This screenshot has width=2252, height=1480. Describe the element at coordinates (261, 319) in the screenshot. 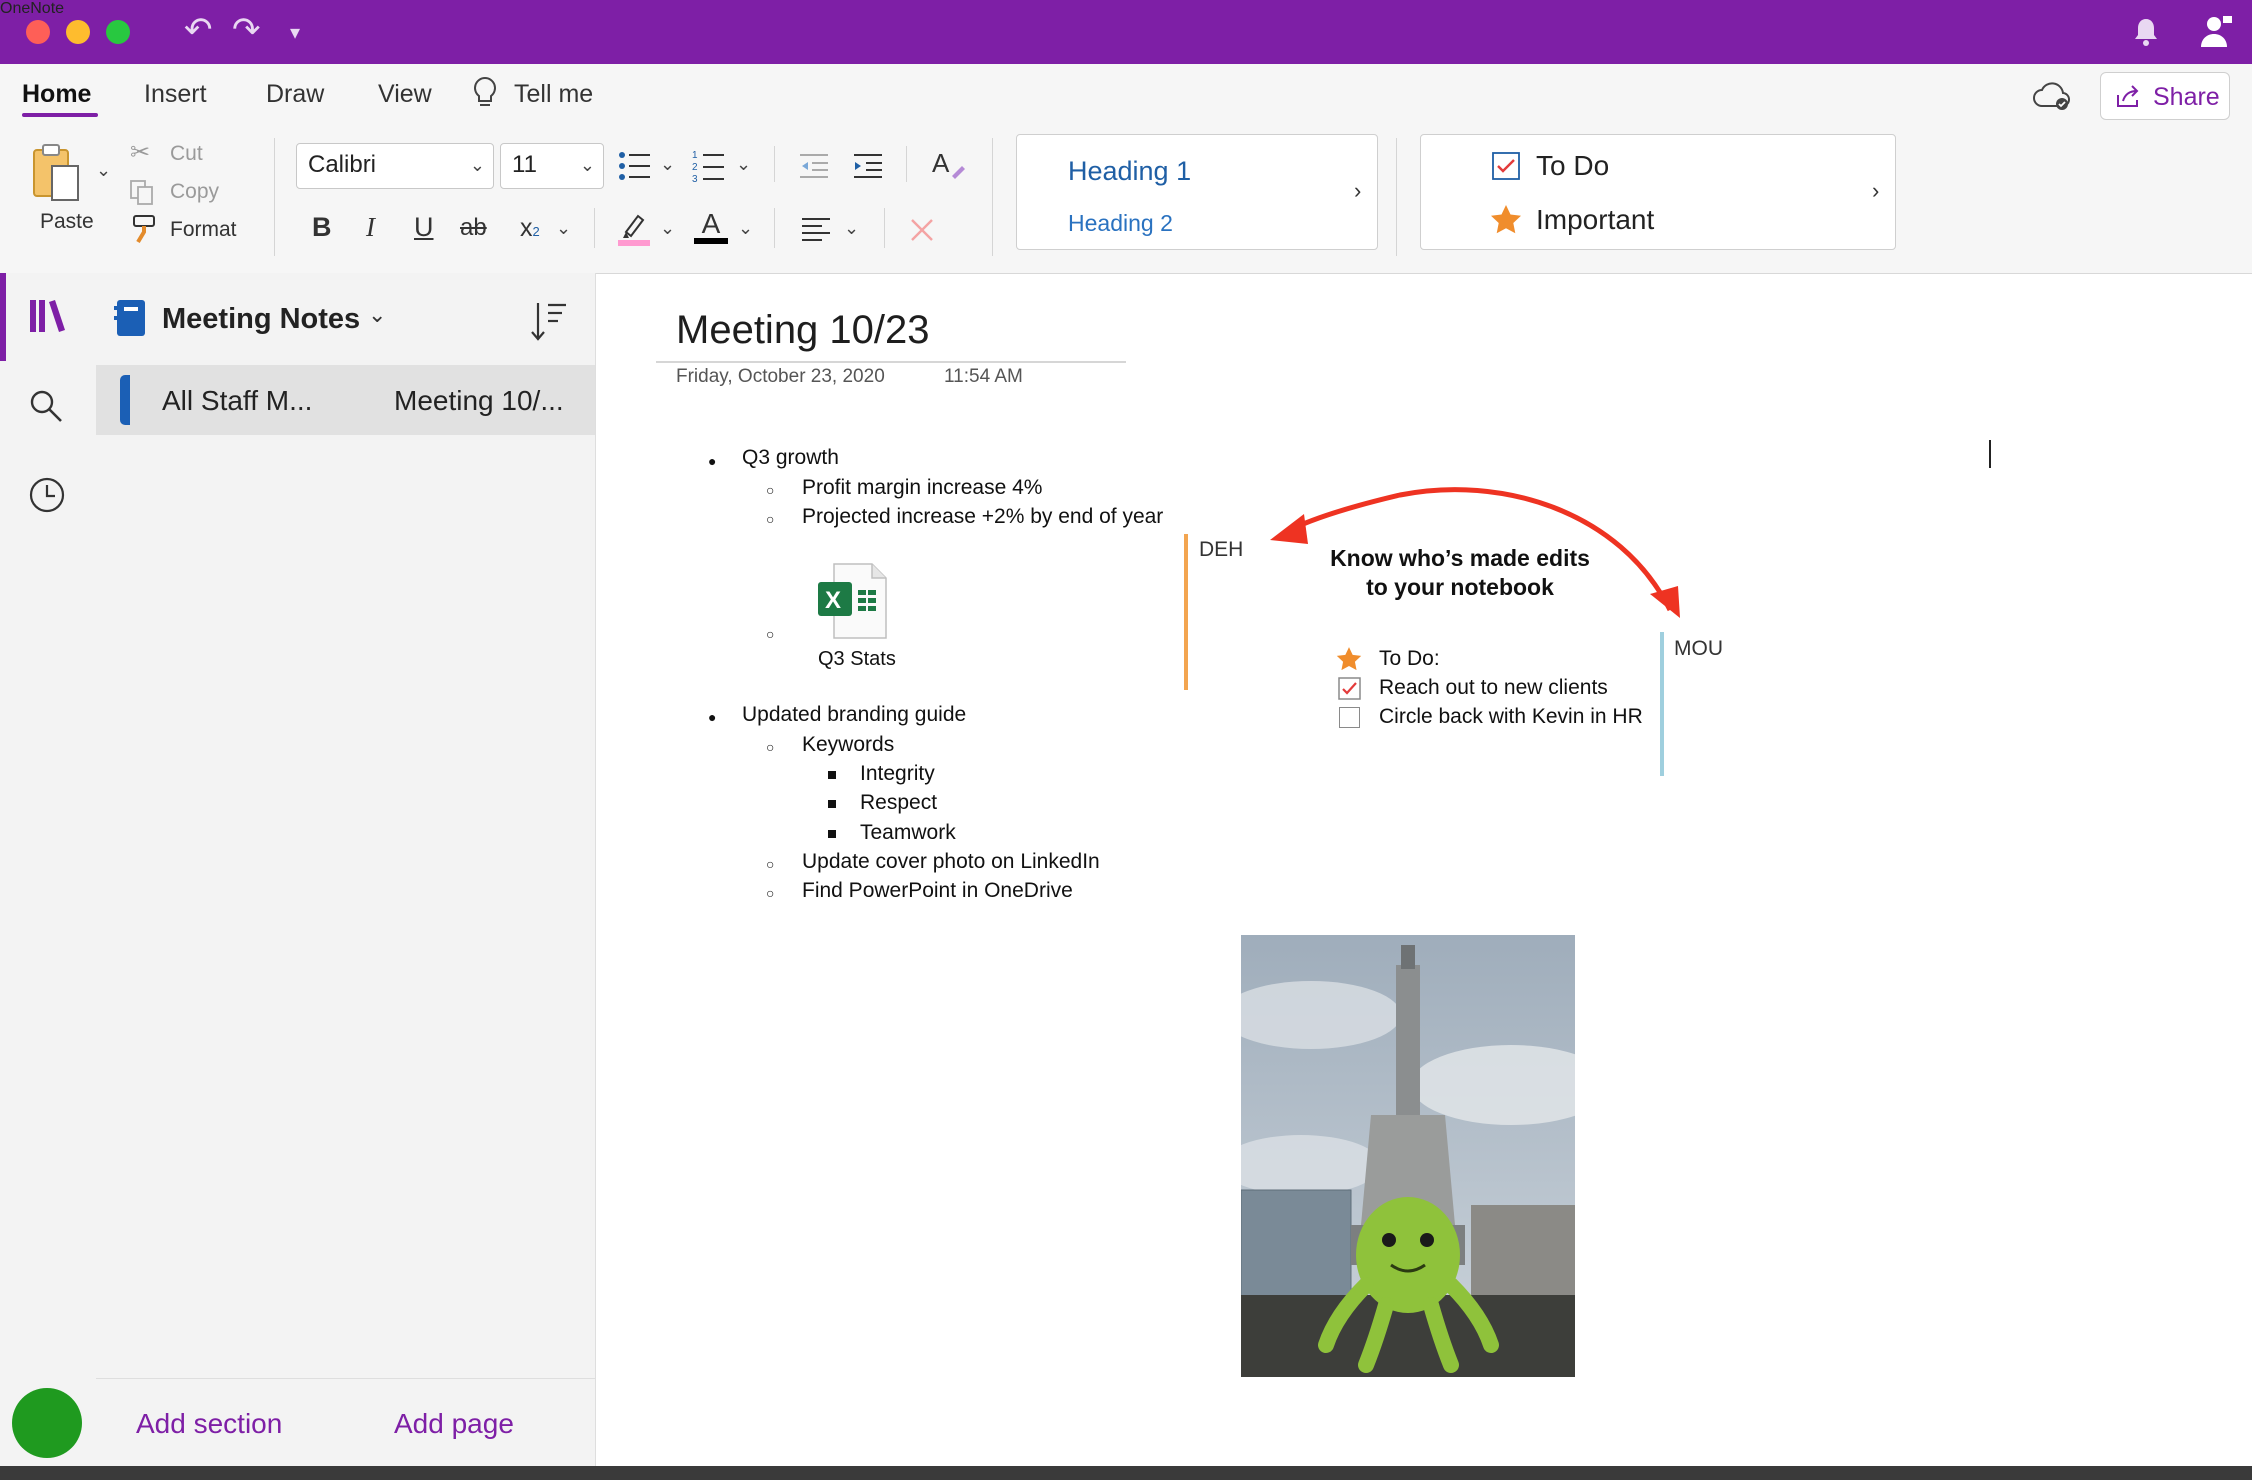

I see `notebook-name: Meeting Notes` at that location.